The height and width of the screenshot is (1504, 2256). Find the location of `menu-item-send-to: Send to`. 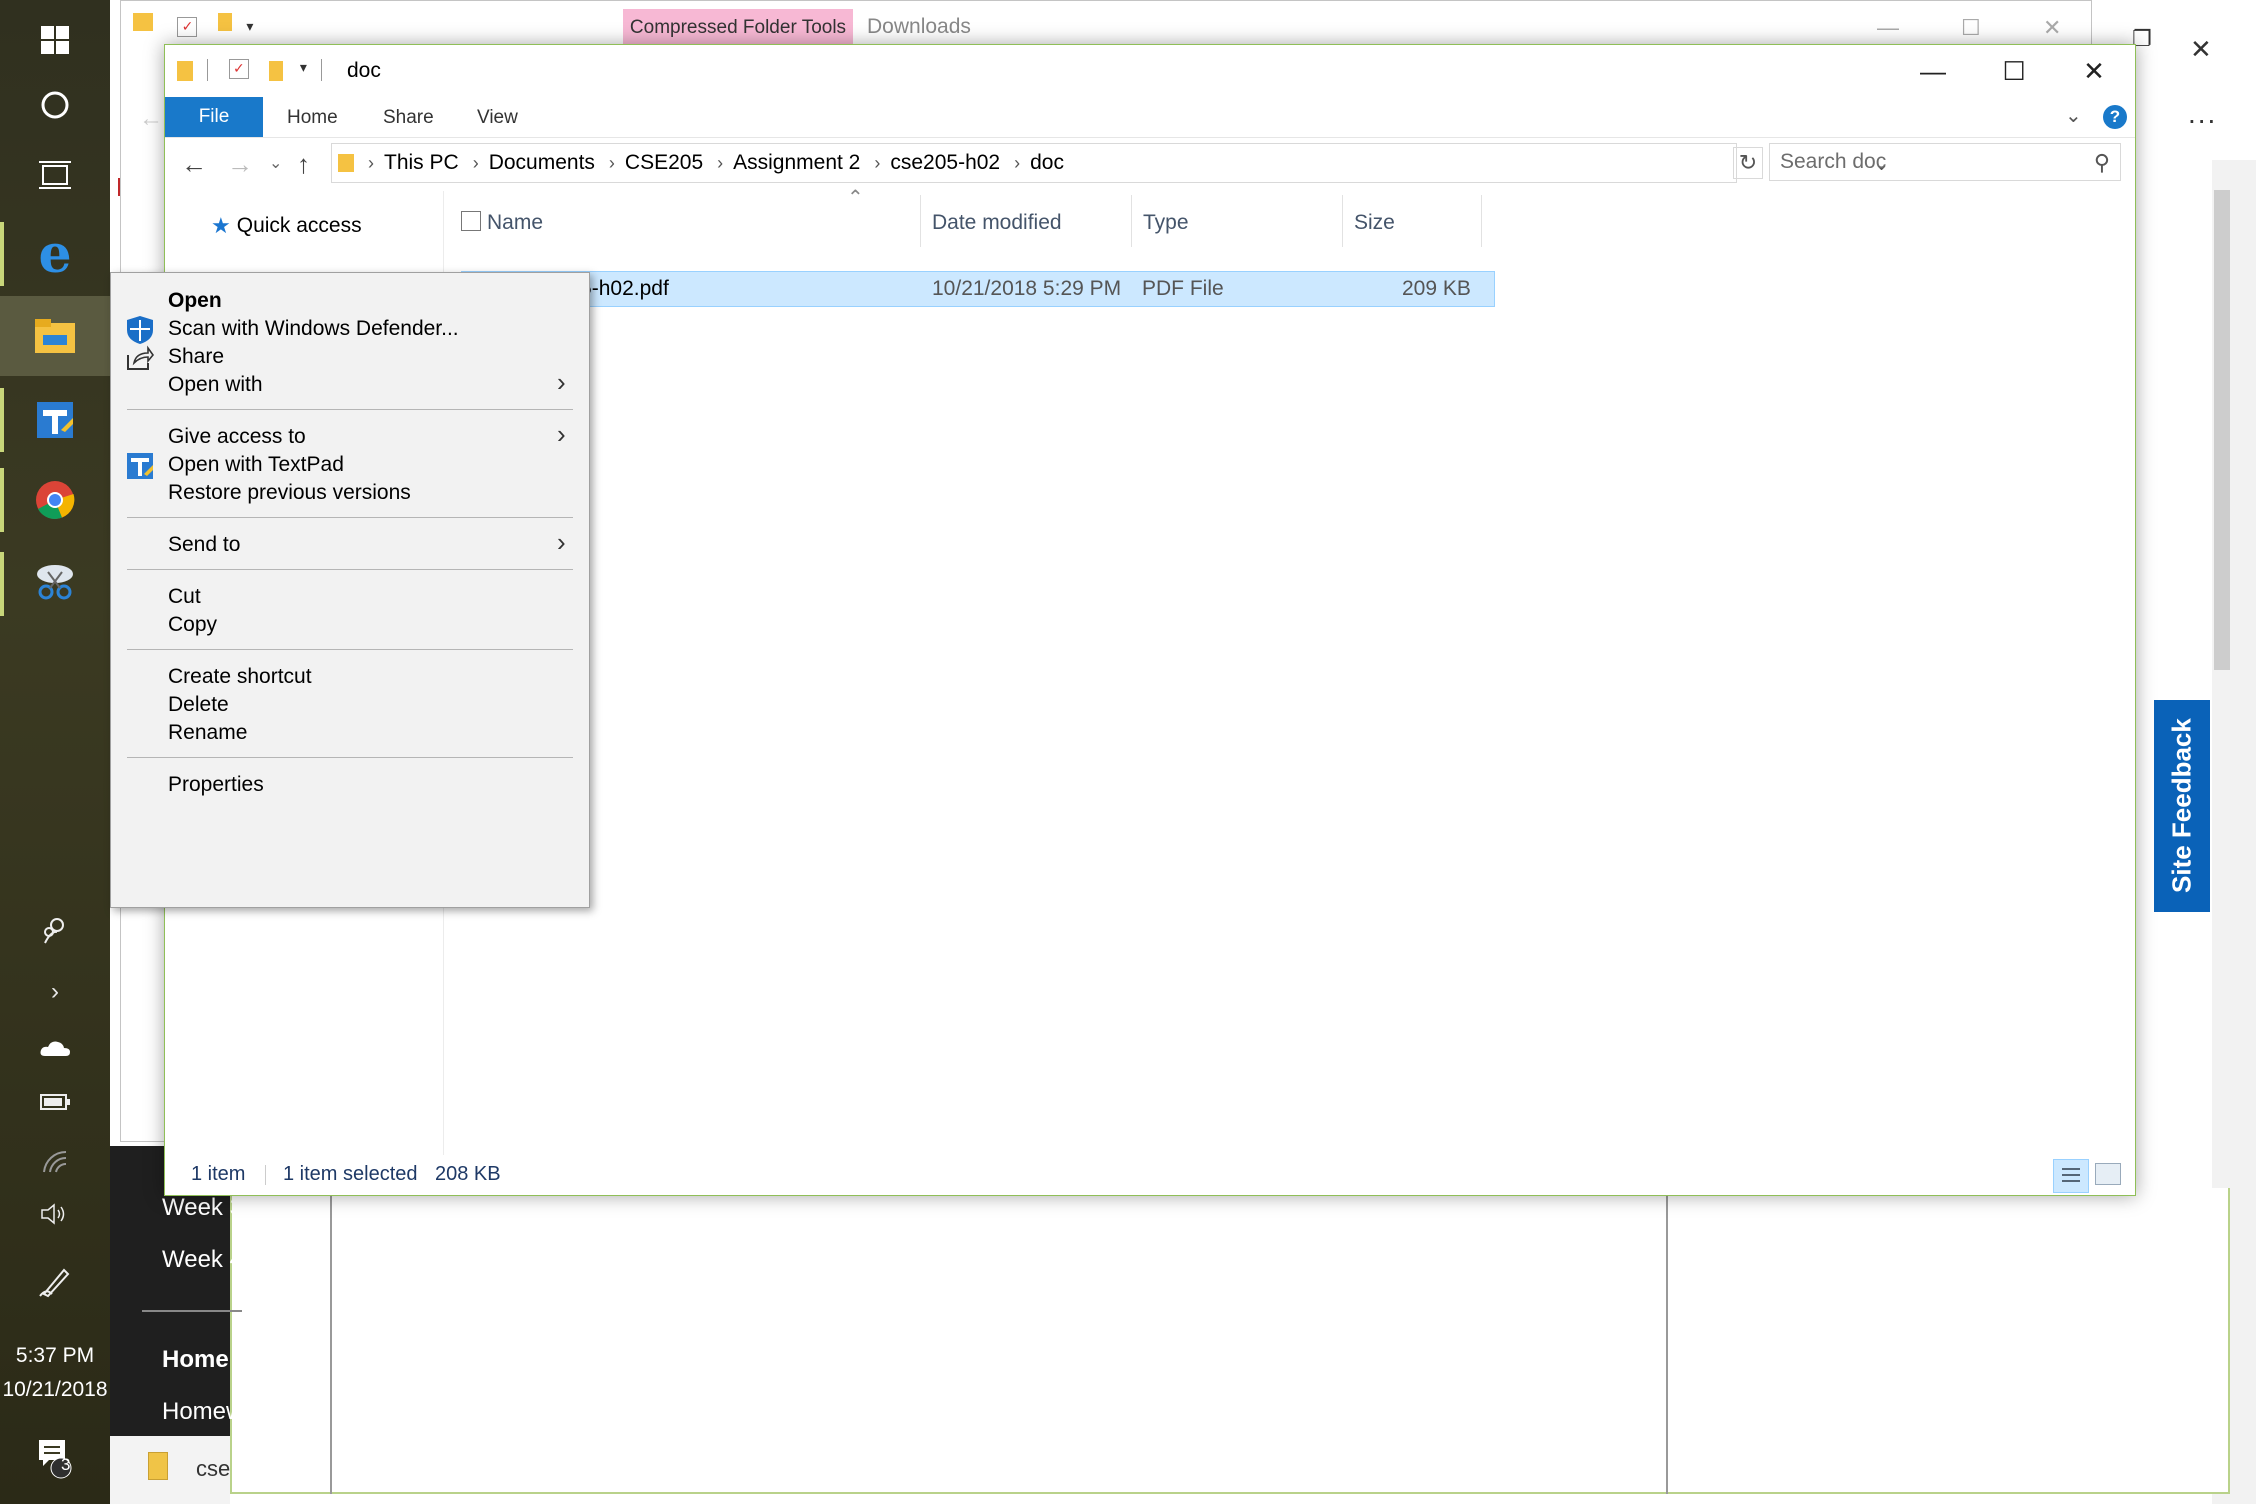

menu-item-send-to: Send to is located at coordinates (204, 545).